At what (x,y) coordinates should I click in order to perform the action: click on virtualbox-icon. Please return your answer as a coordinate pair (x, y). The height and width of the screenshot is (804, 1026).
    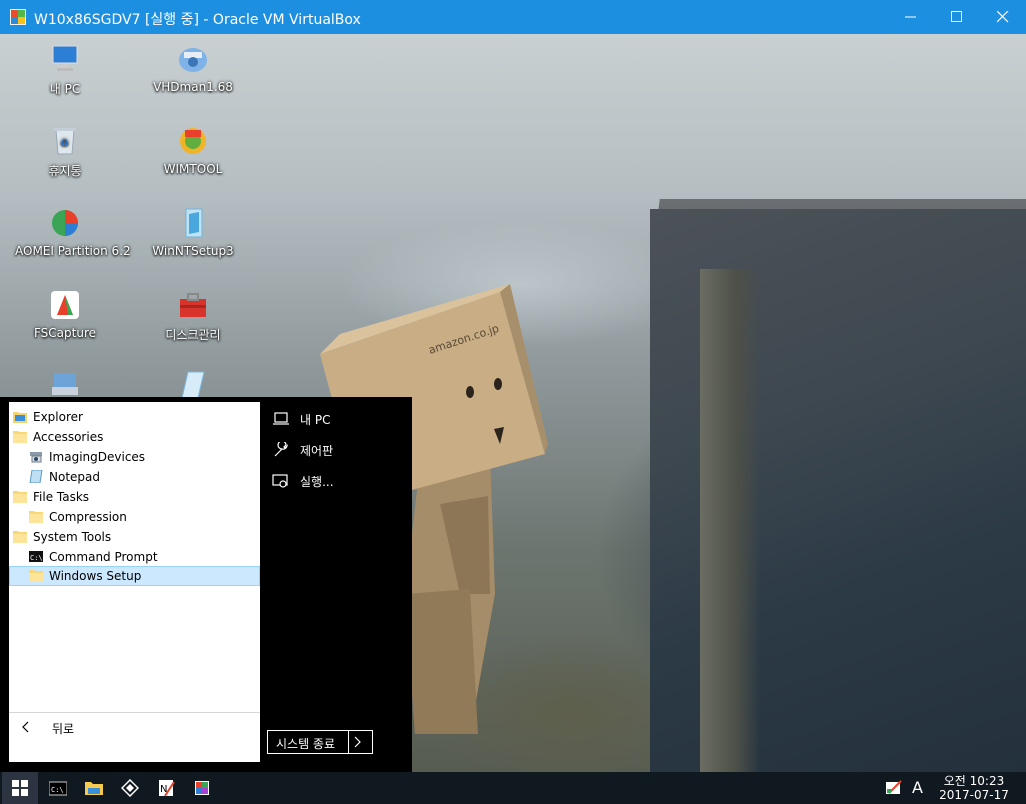
    Looking at the image, I should click on (18, 17).